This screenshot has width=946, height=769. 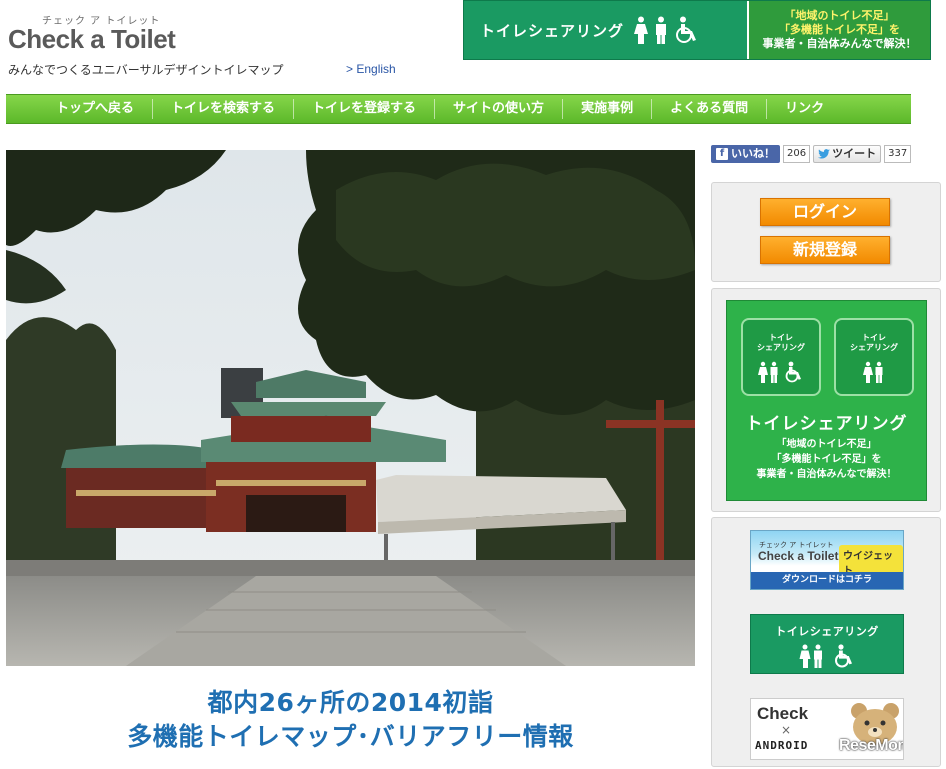 I want to click on facebook-icon: f, so click(x=722, y=154).